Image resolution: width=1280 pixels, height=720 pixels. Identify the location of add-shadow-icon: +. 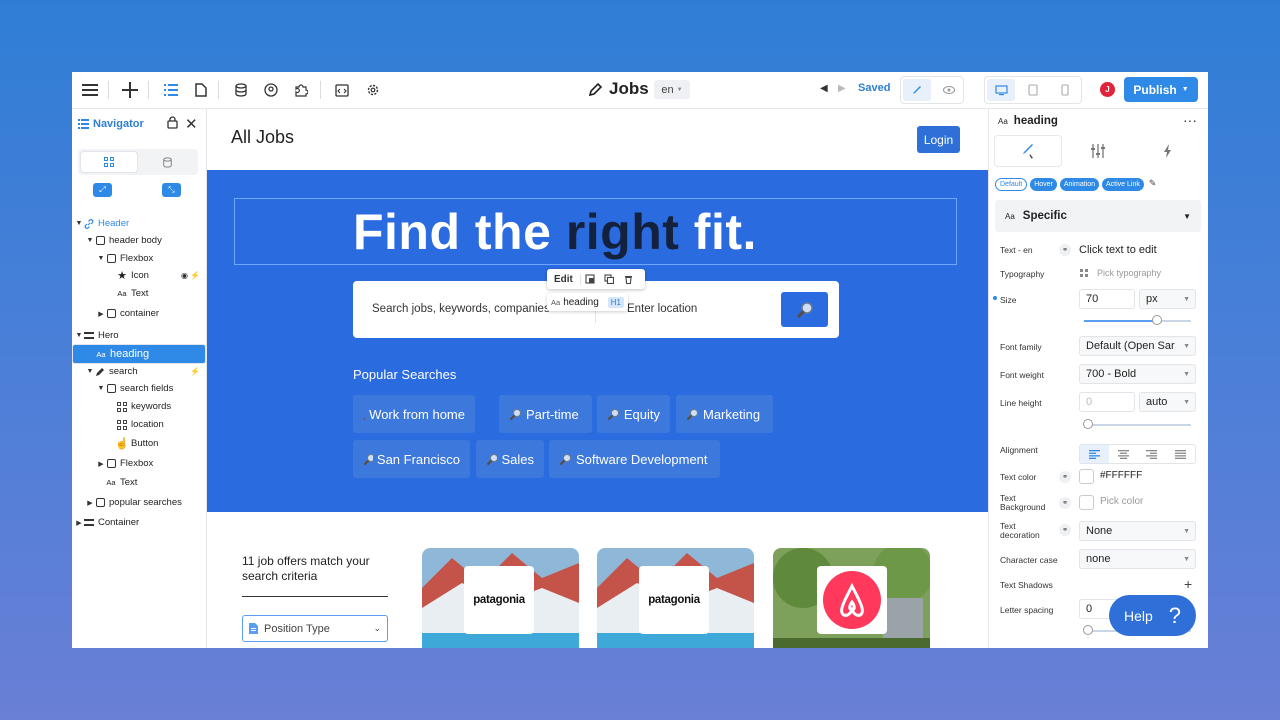
(1188, 584).